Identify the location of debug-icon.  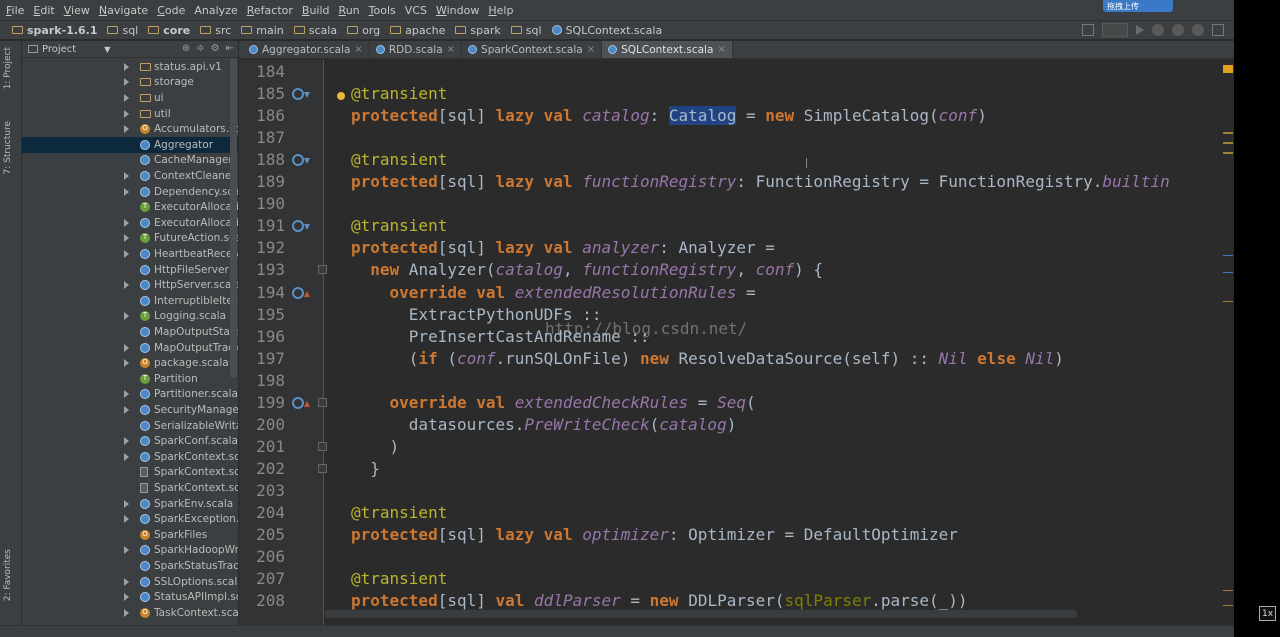
(1158, 30).